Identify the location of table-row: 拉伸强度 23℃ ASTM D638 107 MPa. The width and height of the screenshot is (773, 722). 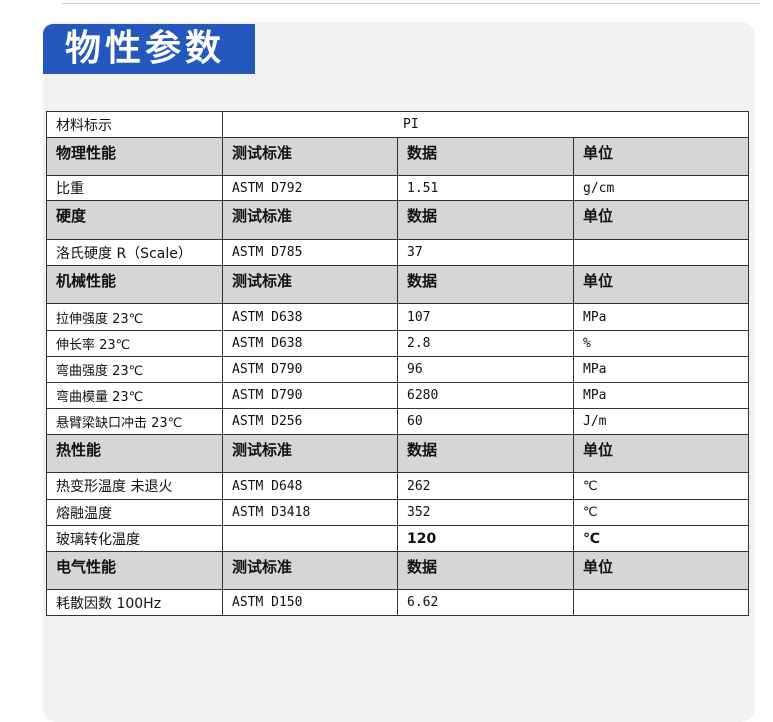
(397, 317).